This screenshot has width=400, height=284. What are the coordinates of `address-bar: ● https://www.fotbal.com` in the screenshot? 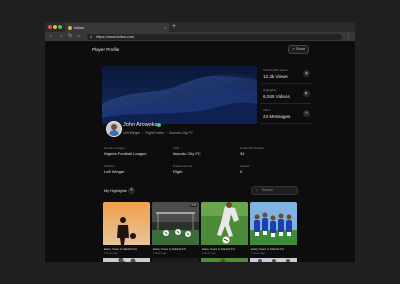 It's located at (214, 36).